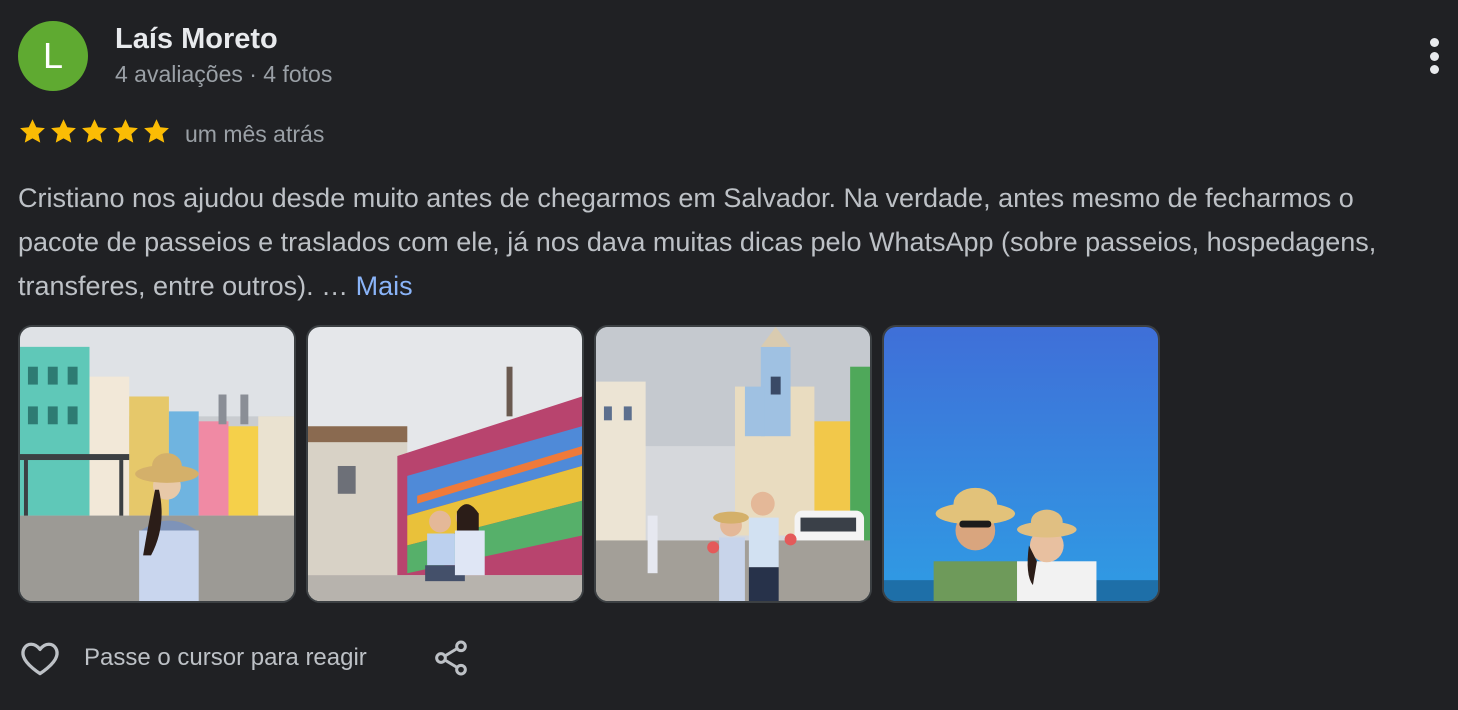  Describe the element at coordinates (733, 464) in the screenshot. I see `photo-church-square-couple` at that location.